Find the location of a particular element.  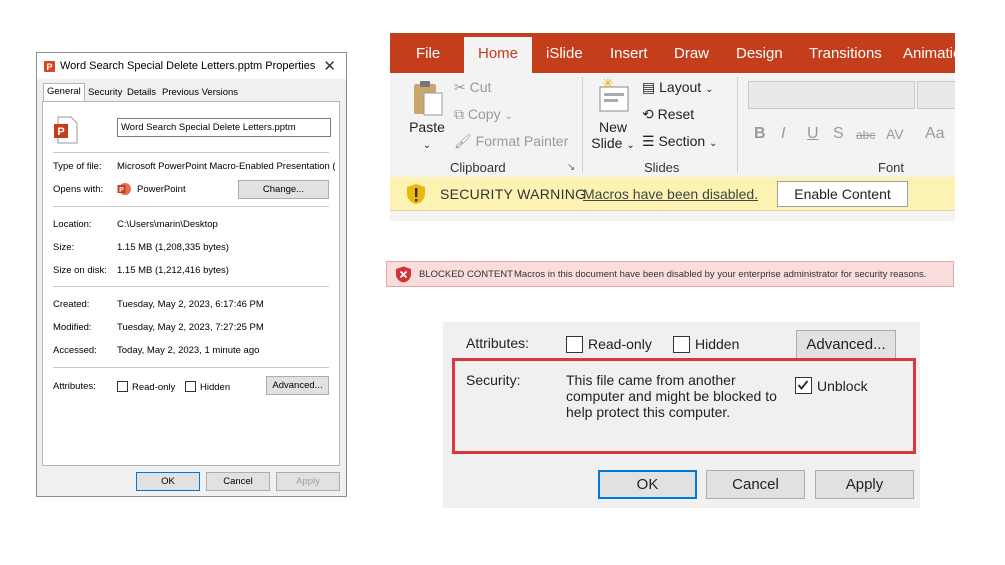

change-case-button: Aa is located at coordinates (935, 134).